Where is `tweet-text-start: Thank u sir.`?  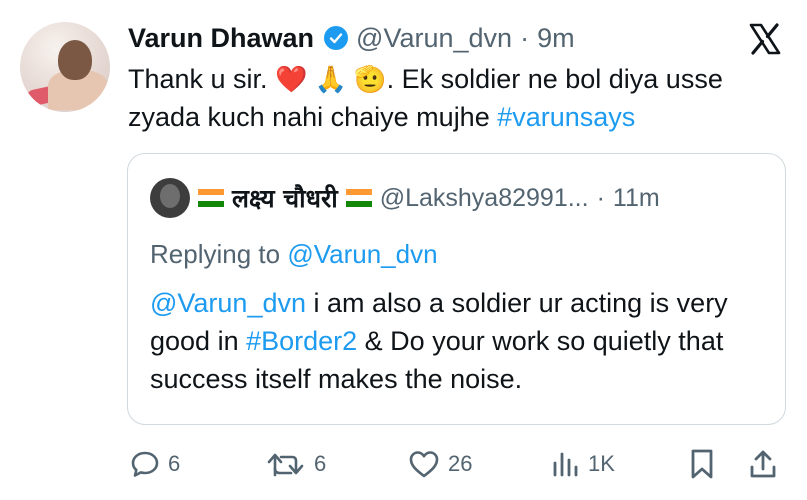
tweet-text-start: Thank u sir. is located at coordinates (202, 79).